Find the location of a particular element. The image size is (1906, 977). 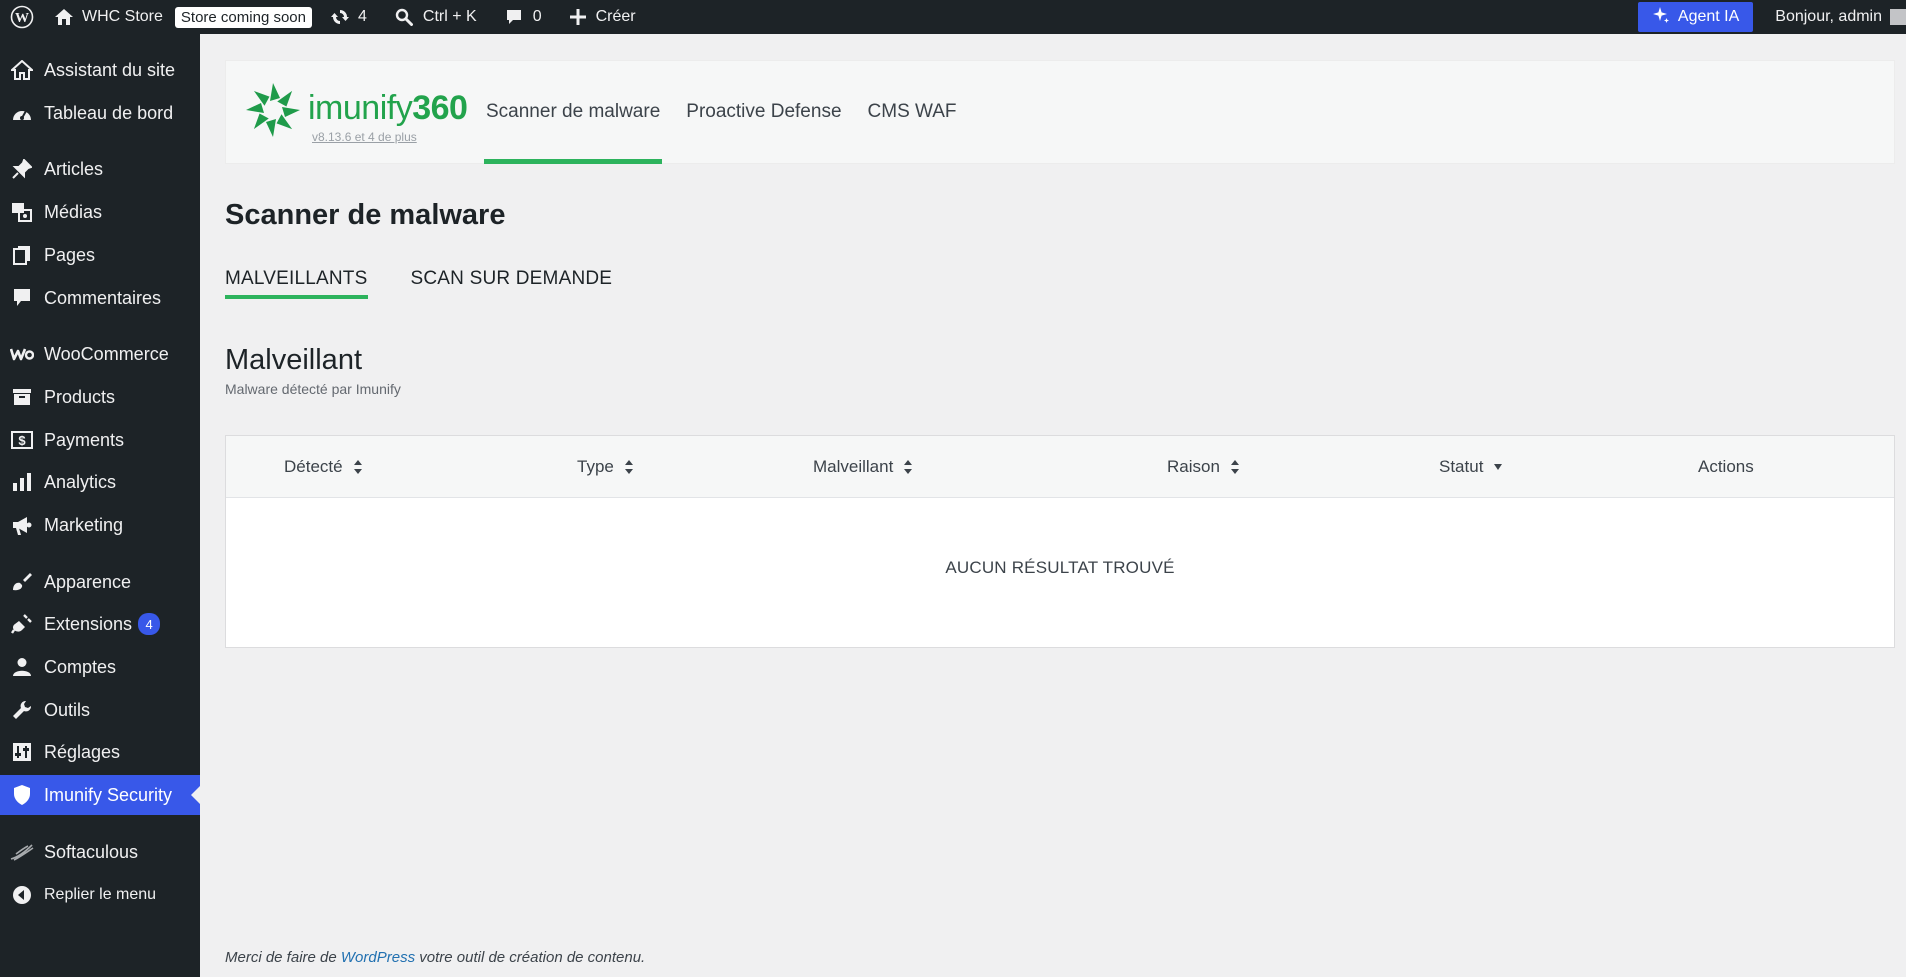

imunify-logo: imunify360 v8.13.6 et 4 de plus is located at coordinates (355, 112).